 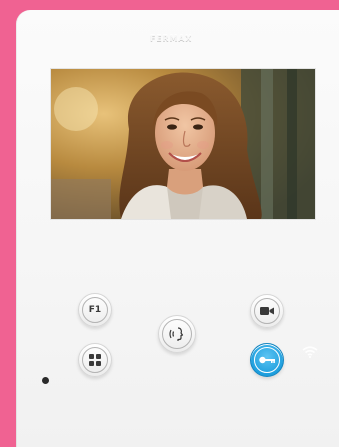 I want to click on talk-icon, so click(x=176, y=334).